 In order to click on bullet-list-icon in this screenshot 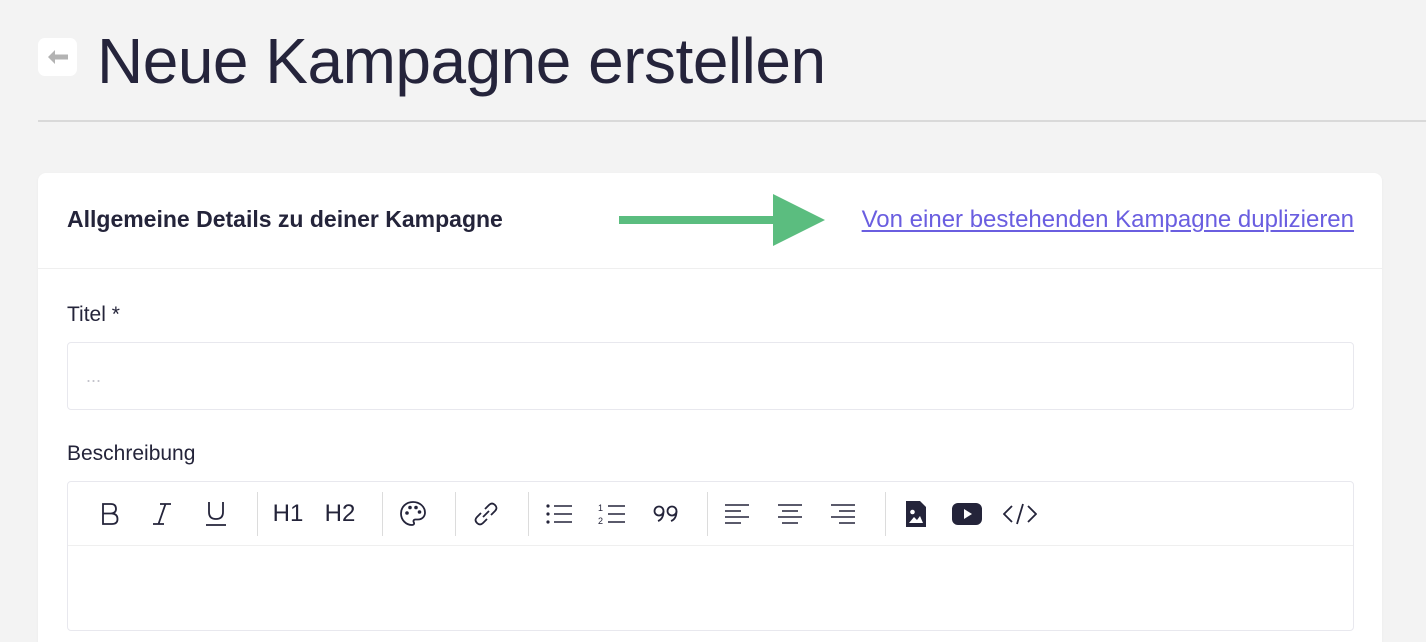, I will do `click(559, 514)`.